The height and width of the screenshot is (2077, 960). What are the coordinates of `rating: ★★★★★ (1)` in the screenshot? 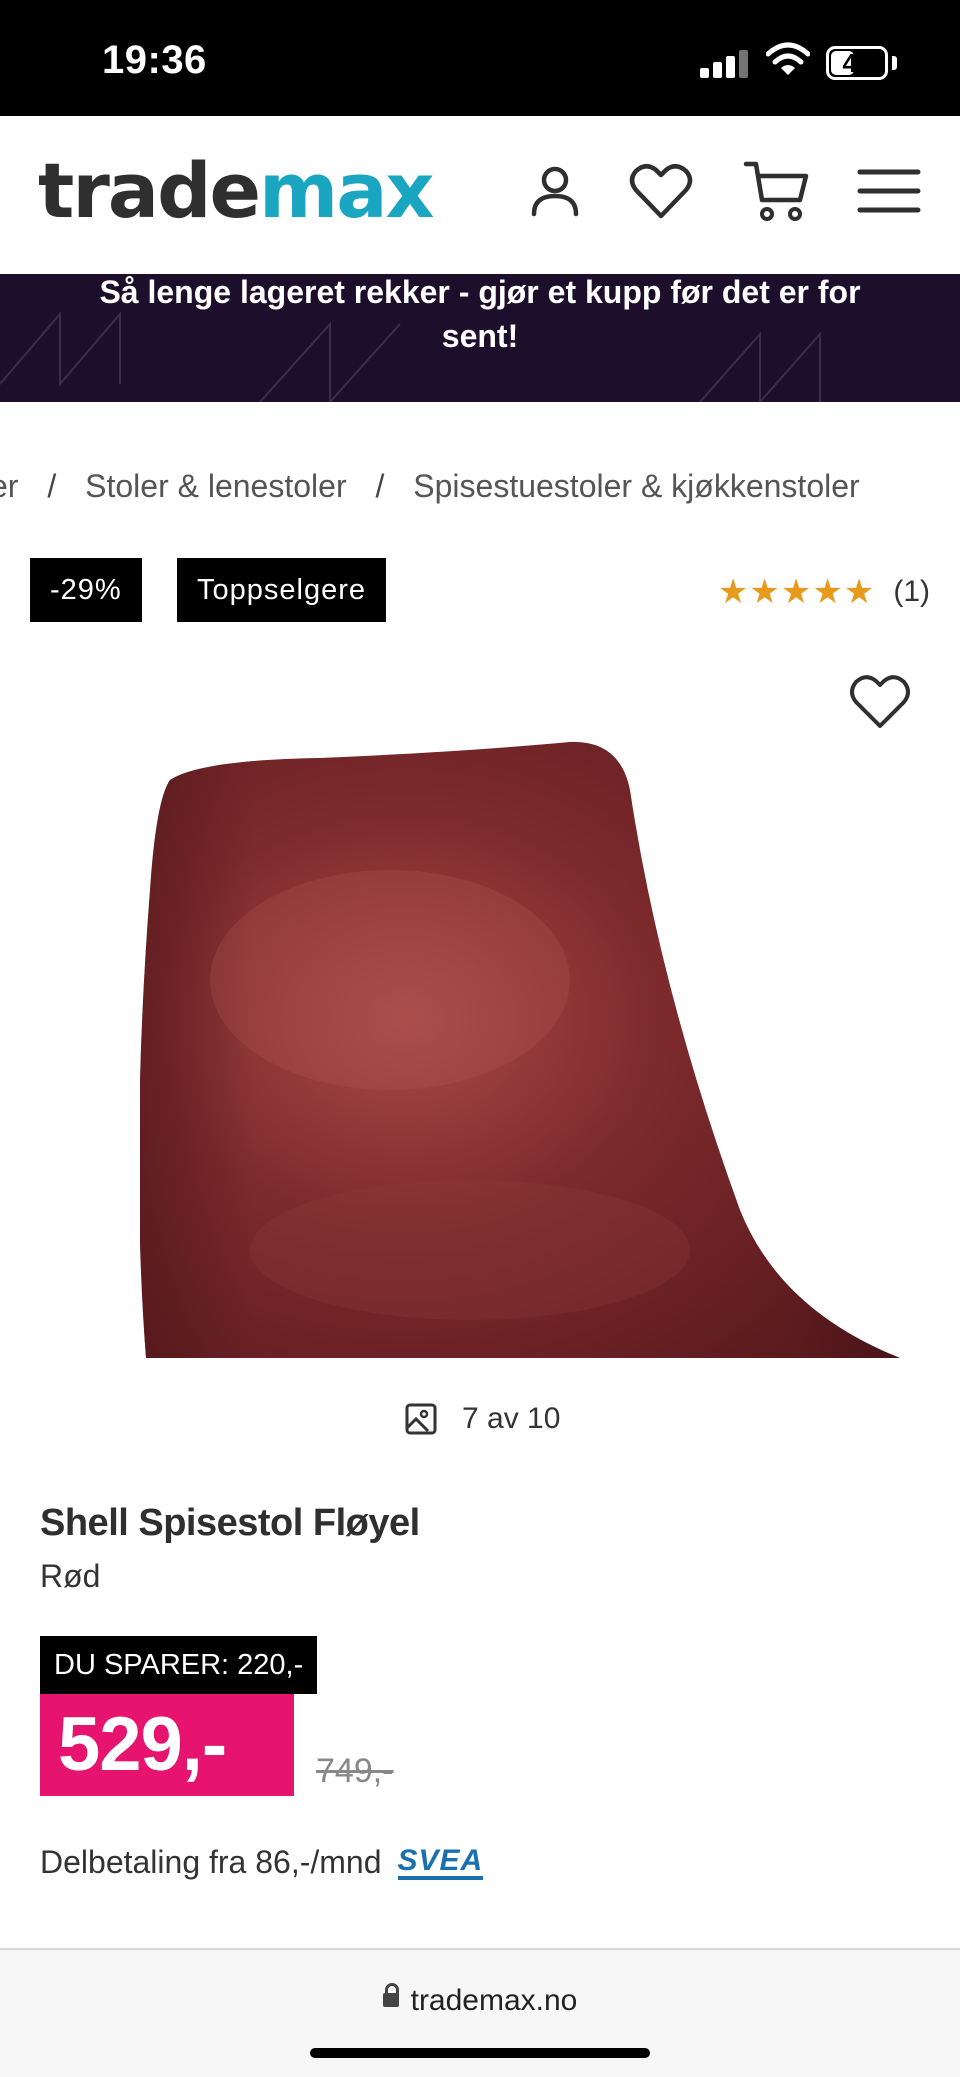 It's located at (824, 592).